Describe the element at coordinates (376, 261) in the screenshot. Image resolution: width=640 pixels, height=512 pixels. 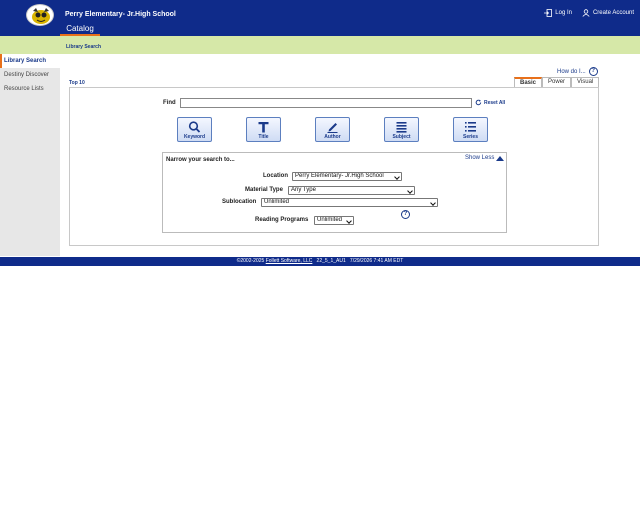
I see `footer-timestamp: 7/29/2026 7:41 AM EDT` at that location.